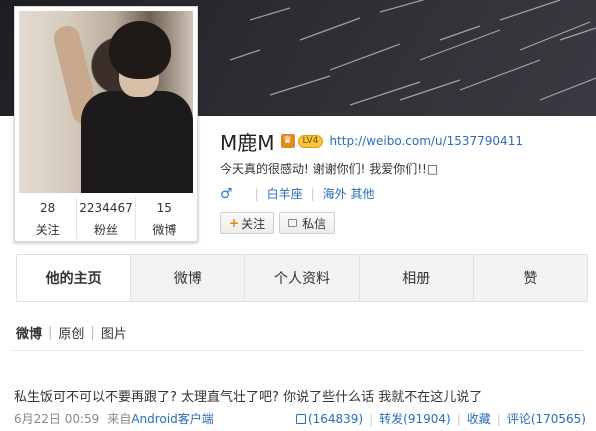 The image size is (596, 431). I want to click on name-row: M鹿M ♛ LV4 http://weibo.com/u/1537790411, so click(371, 141).